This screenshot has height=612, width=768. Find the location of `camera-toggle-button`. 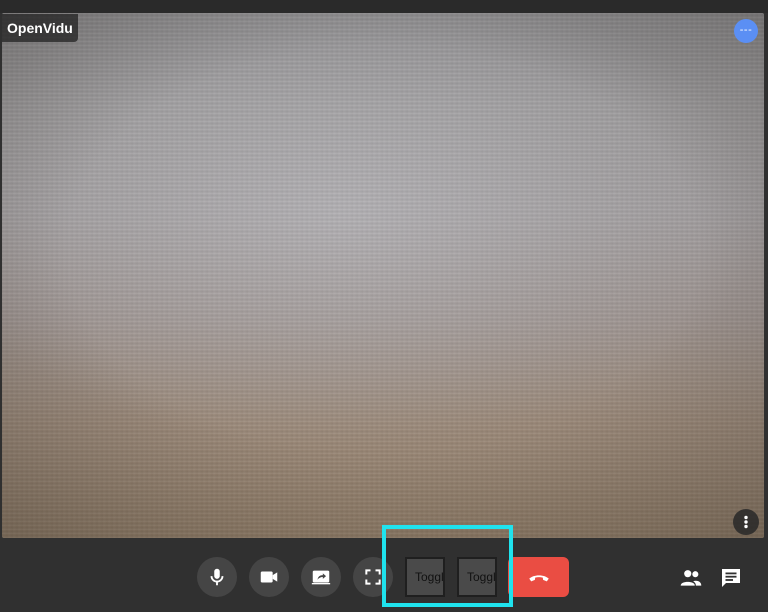

camera-toggle-button is located at coordinates (269, 577).